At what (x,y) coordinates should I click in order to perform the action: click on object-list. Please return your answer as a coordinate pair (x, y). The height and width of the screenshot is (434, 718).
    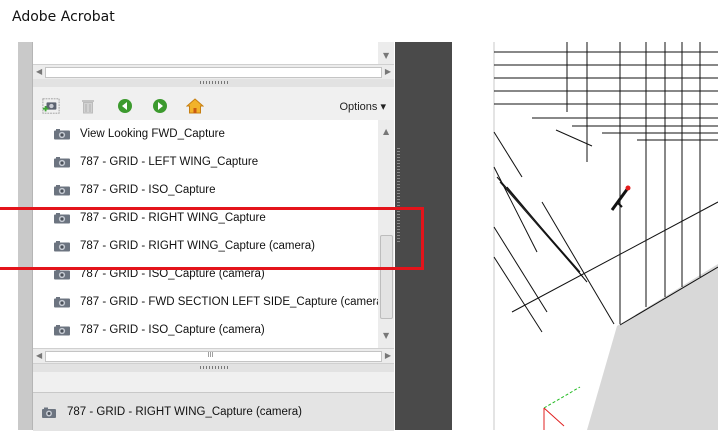
    Looking at the image, I should click on (205, 53).